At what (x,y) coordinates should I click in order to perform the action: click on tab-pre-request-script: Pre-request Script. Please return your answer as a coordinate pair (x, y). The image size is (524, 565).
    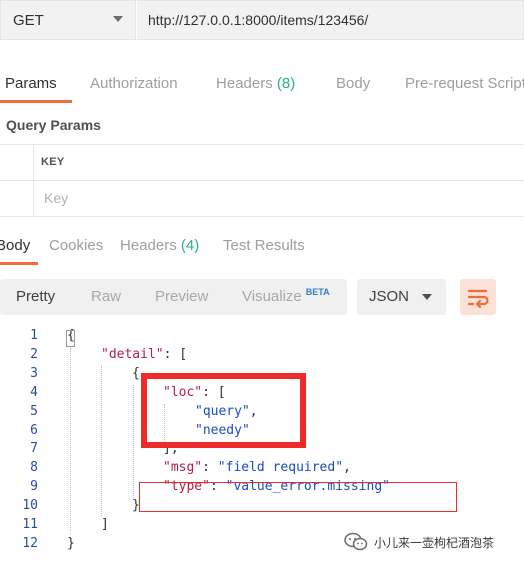
    Looking at the image, I should click on (464, 83).